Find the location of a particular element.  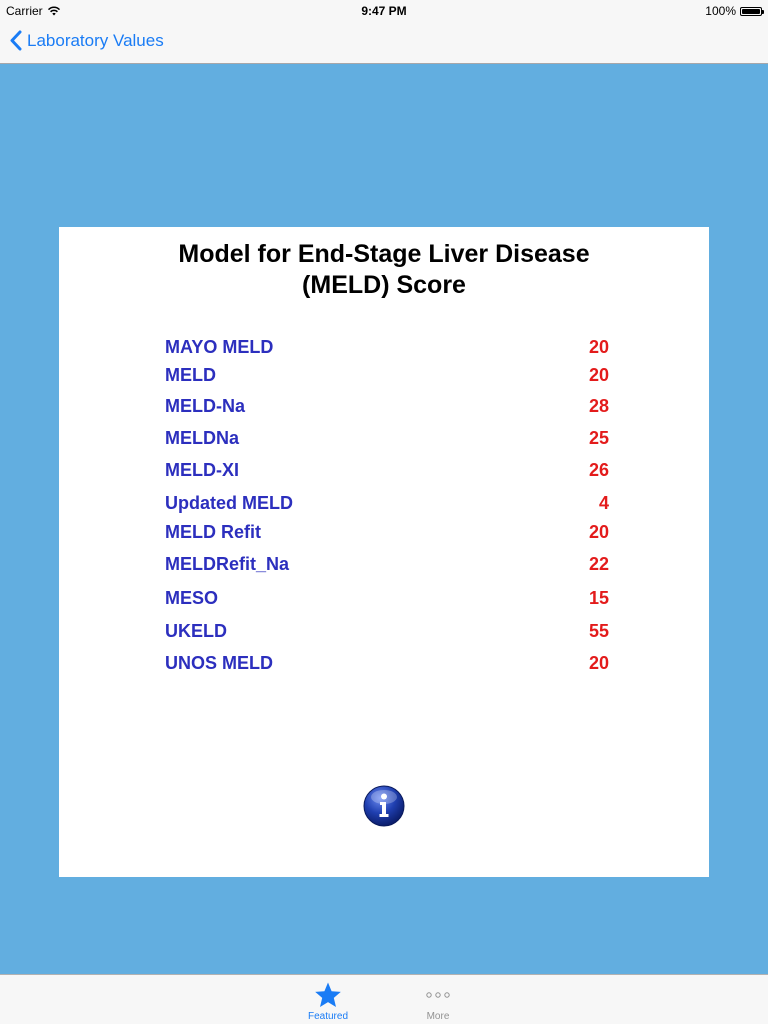

tab-featured-label: Featured is located at coordinates (328, 1016).